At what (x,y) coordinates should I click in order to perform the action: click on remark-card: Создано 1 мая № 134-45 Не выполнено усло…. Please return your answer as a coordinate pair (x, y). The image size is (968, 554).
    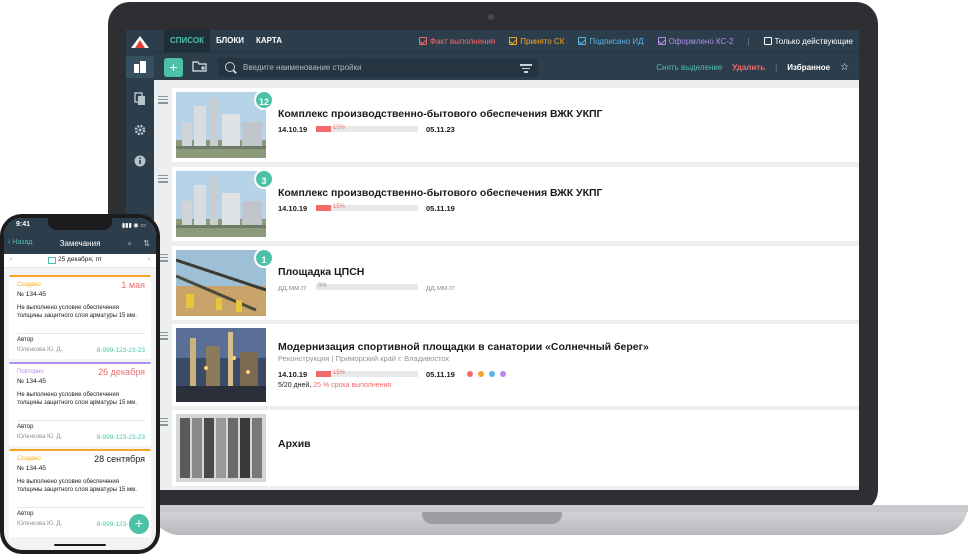
    Looking at the image, I should click on (80, 317).